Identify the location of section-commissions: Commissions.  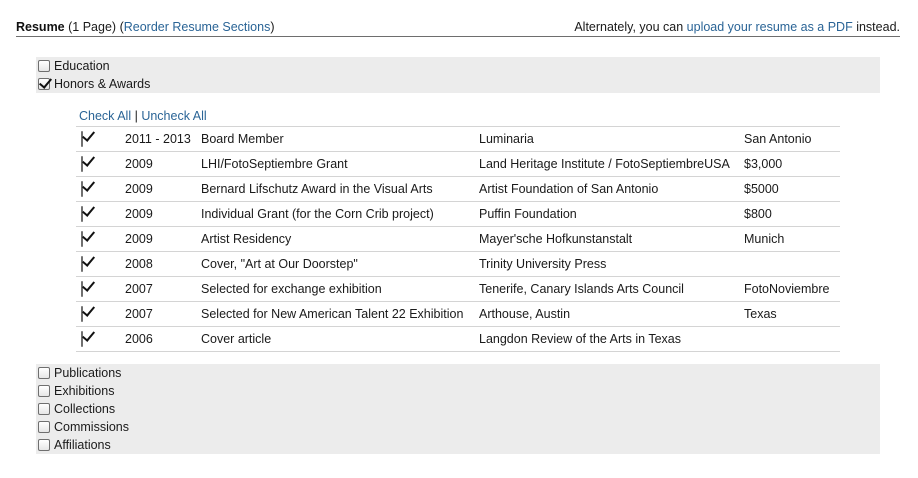
(458, 427).